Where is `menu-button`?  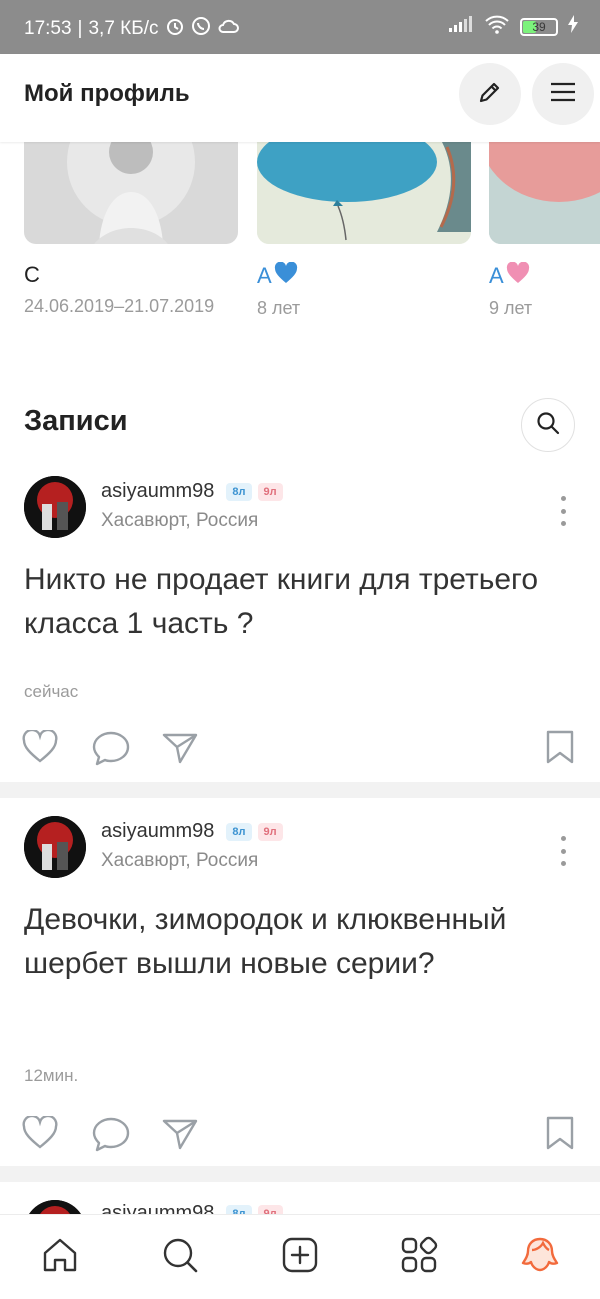
menu-button is located at coordinates (563, 94).